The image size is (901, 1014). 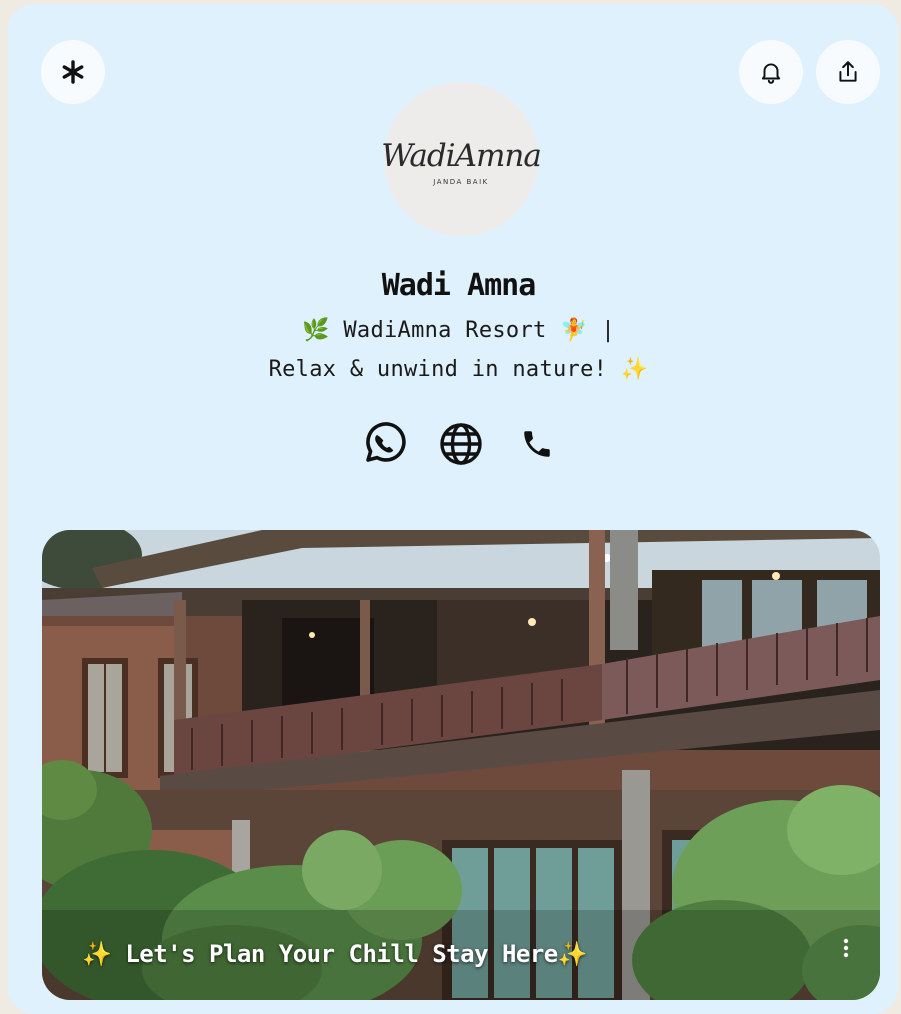 I want to click on link-card-menu-button, so click(x=846, y=948).